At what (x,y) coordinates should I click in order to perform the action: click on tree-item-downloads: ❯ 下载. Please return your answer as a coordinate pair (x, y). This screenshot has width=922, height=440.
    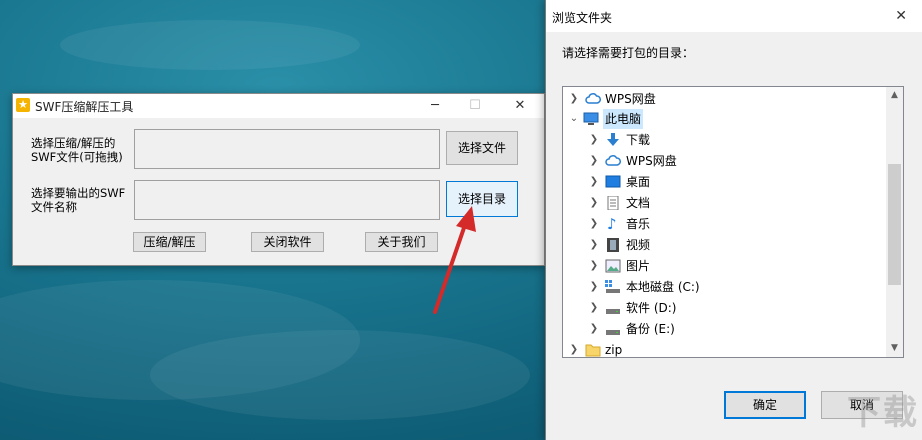
    Looking at the image, I should click on (724, 140).